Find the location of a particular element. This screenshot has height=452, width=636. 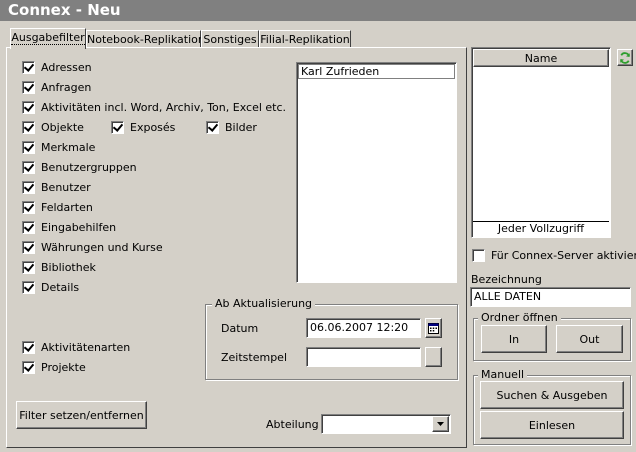

checkbox-benutzer: Benutzer is located at coordinates (56, 187).